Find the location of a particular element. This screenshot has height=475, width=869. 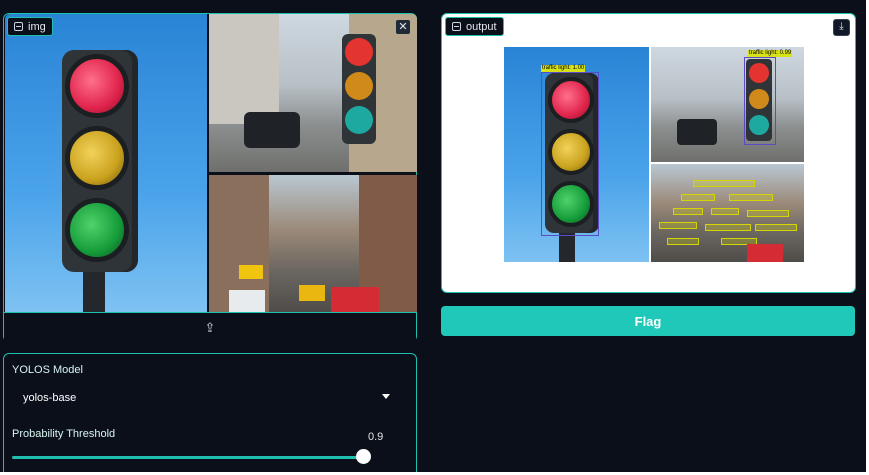

input-label-text: img is located at coordinates (37, 26).